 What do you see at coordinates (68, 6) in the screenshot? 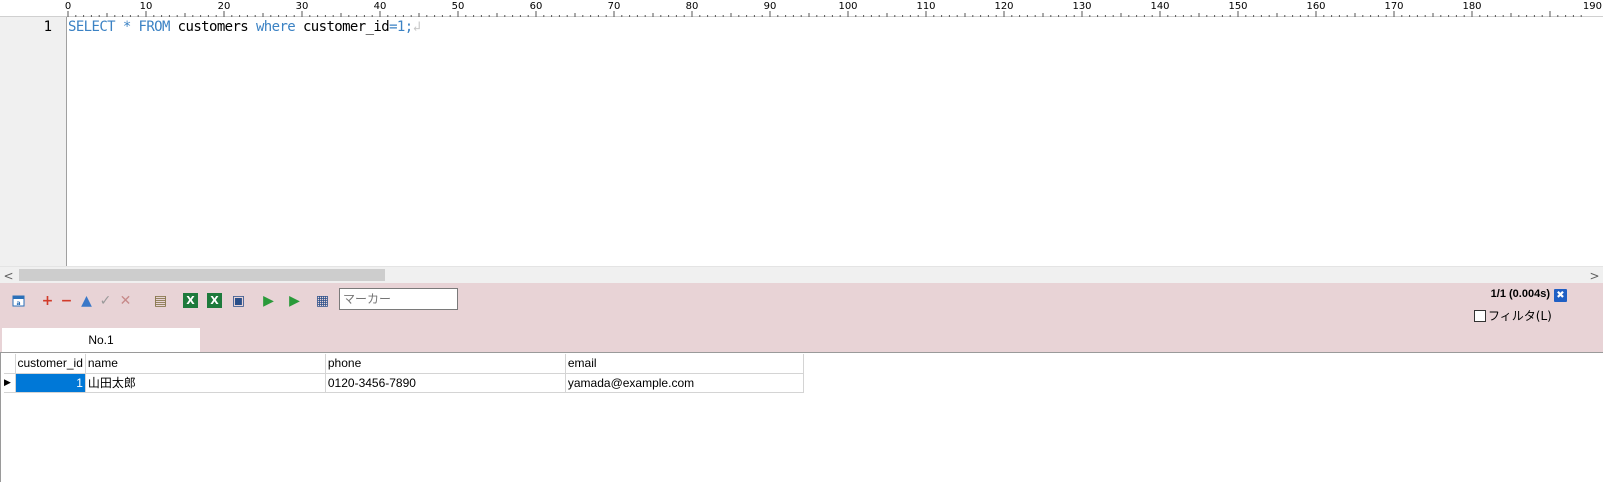
I see `ruler-label: 0` at bounding box center [68, 6].